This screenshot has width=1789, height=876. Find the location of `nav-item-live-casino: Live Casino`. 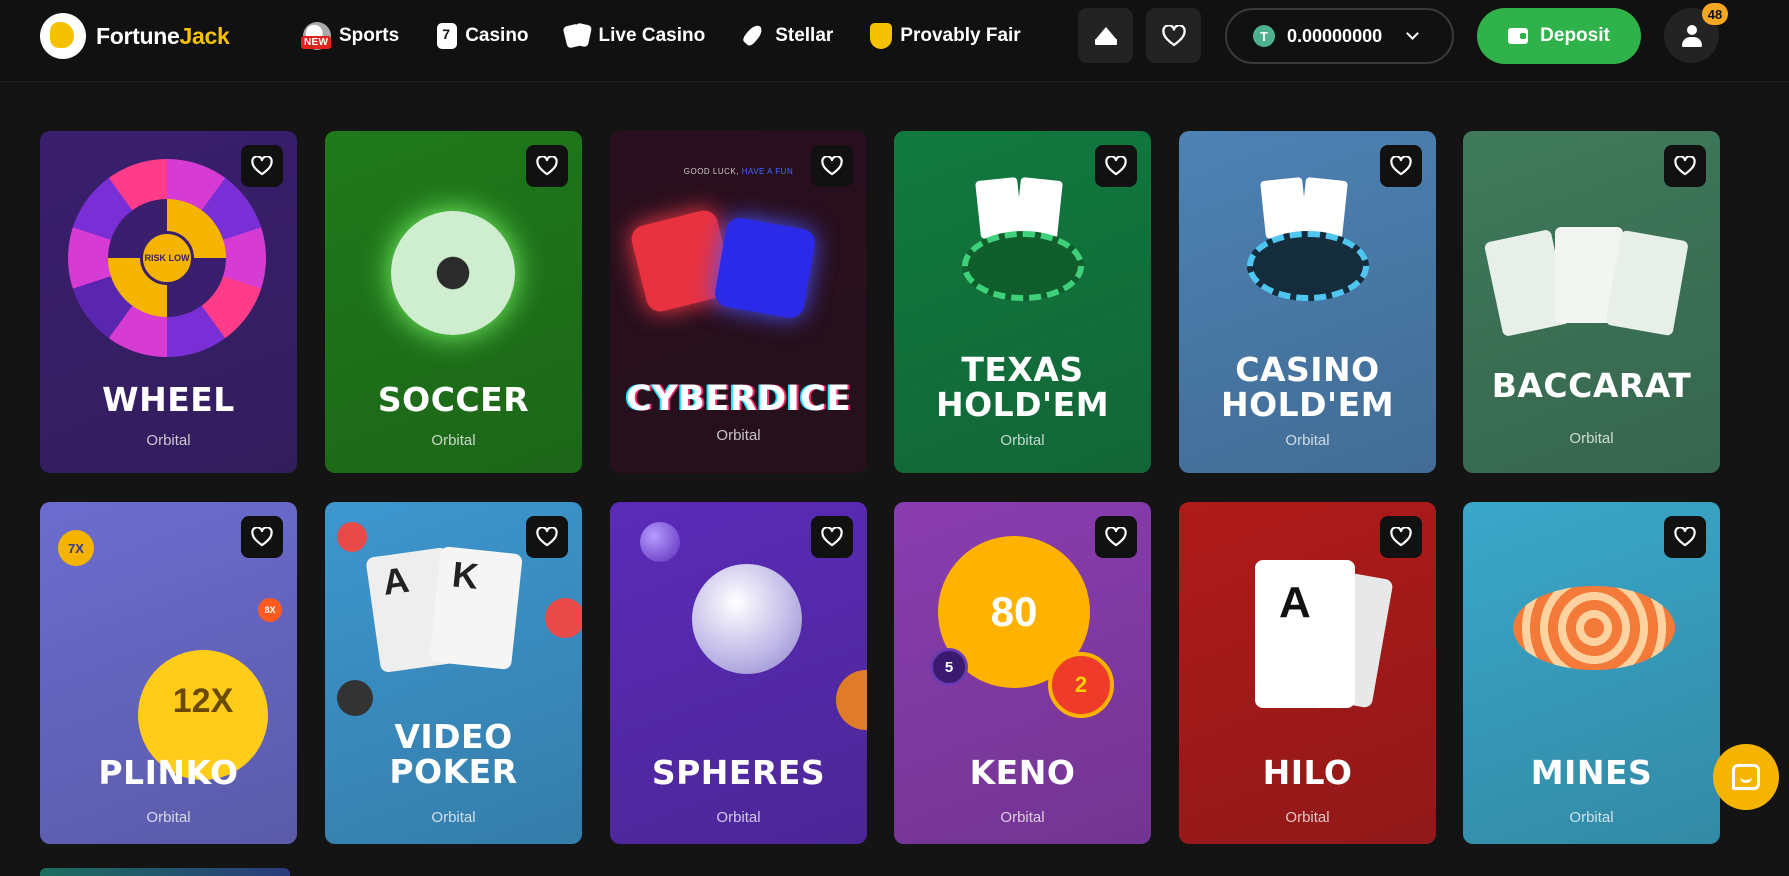

nav-item-live-casino: Live Casino is located at coordinates (634, 36).